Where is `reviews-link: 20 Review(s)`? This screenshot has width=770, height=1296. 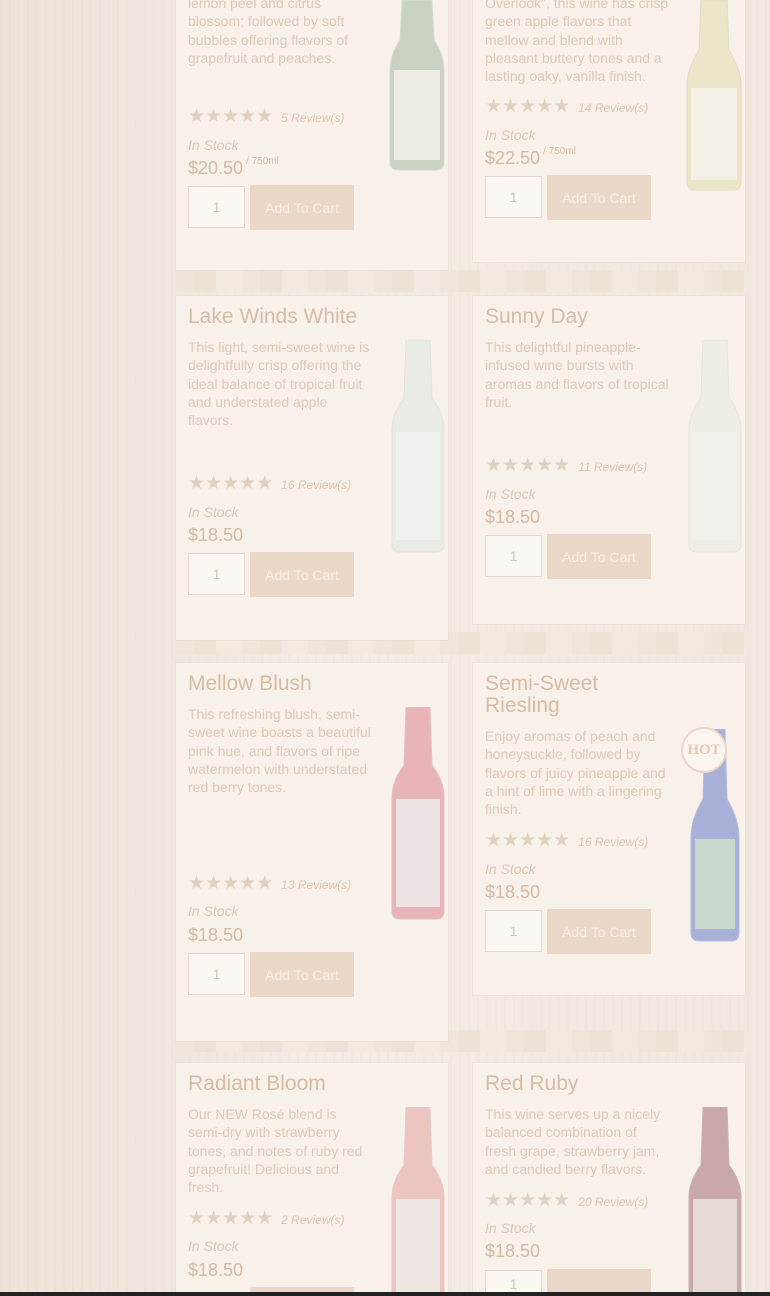 reviews-link: 20 Review(s) is located at coordinates (613, 1202).